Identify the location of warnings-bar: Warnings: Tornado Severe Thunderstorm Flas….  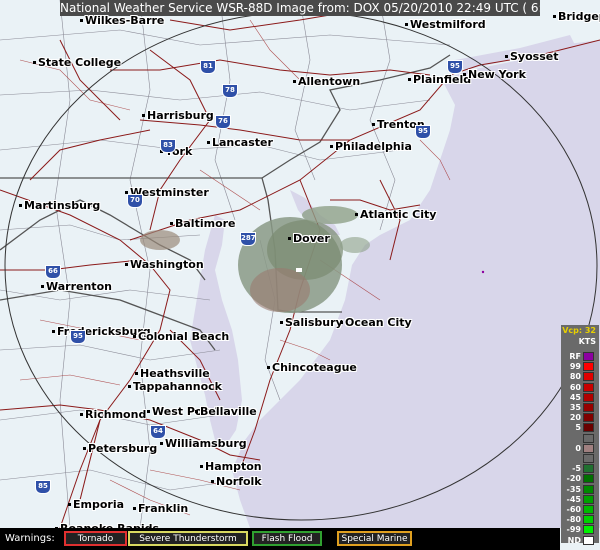
(280, 539).